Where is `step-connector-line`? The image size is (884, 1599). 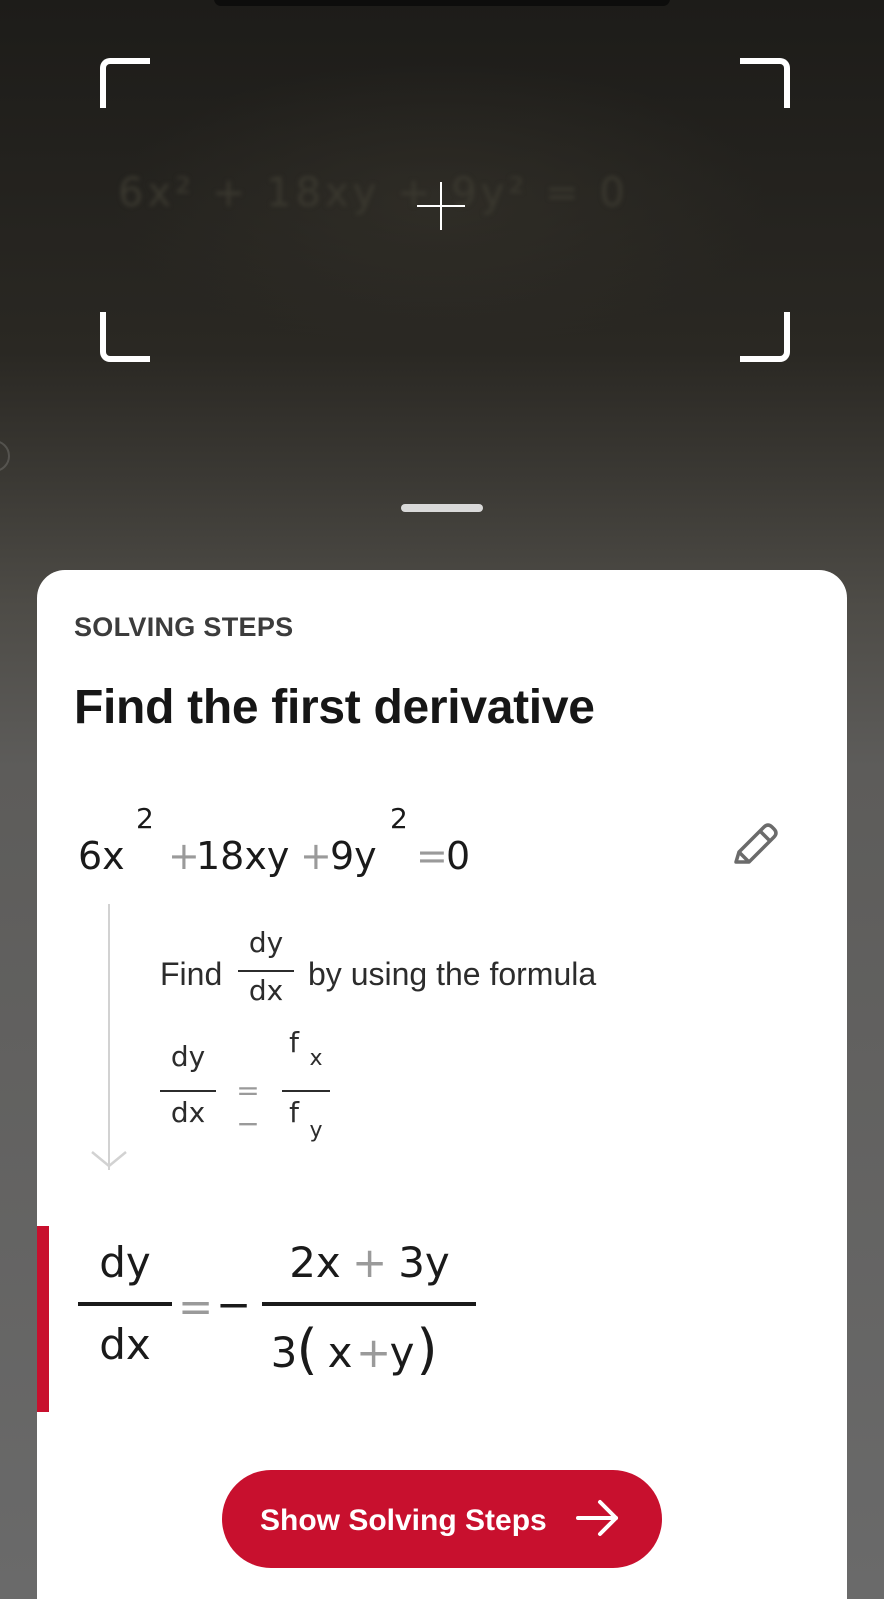
step-connector-line is located at coordinates (109, 1037).